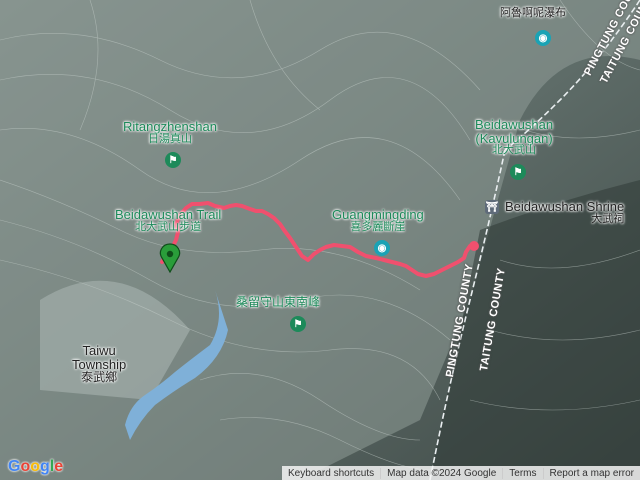 The image size is (640, 480). I want to click on label-aluna-waterfall: 阿魯啊呢瀑布, so click(533, 13).